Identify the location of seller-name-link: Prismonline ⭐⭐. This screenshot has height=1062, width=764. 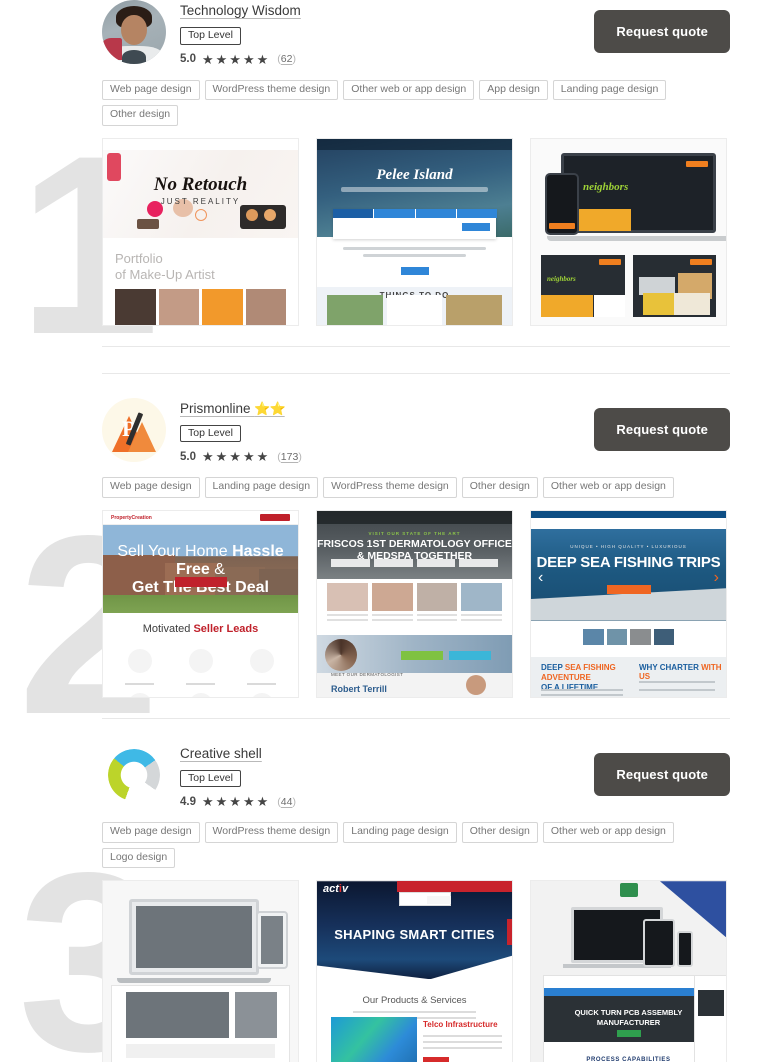
(233, 408).